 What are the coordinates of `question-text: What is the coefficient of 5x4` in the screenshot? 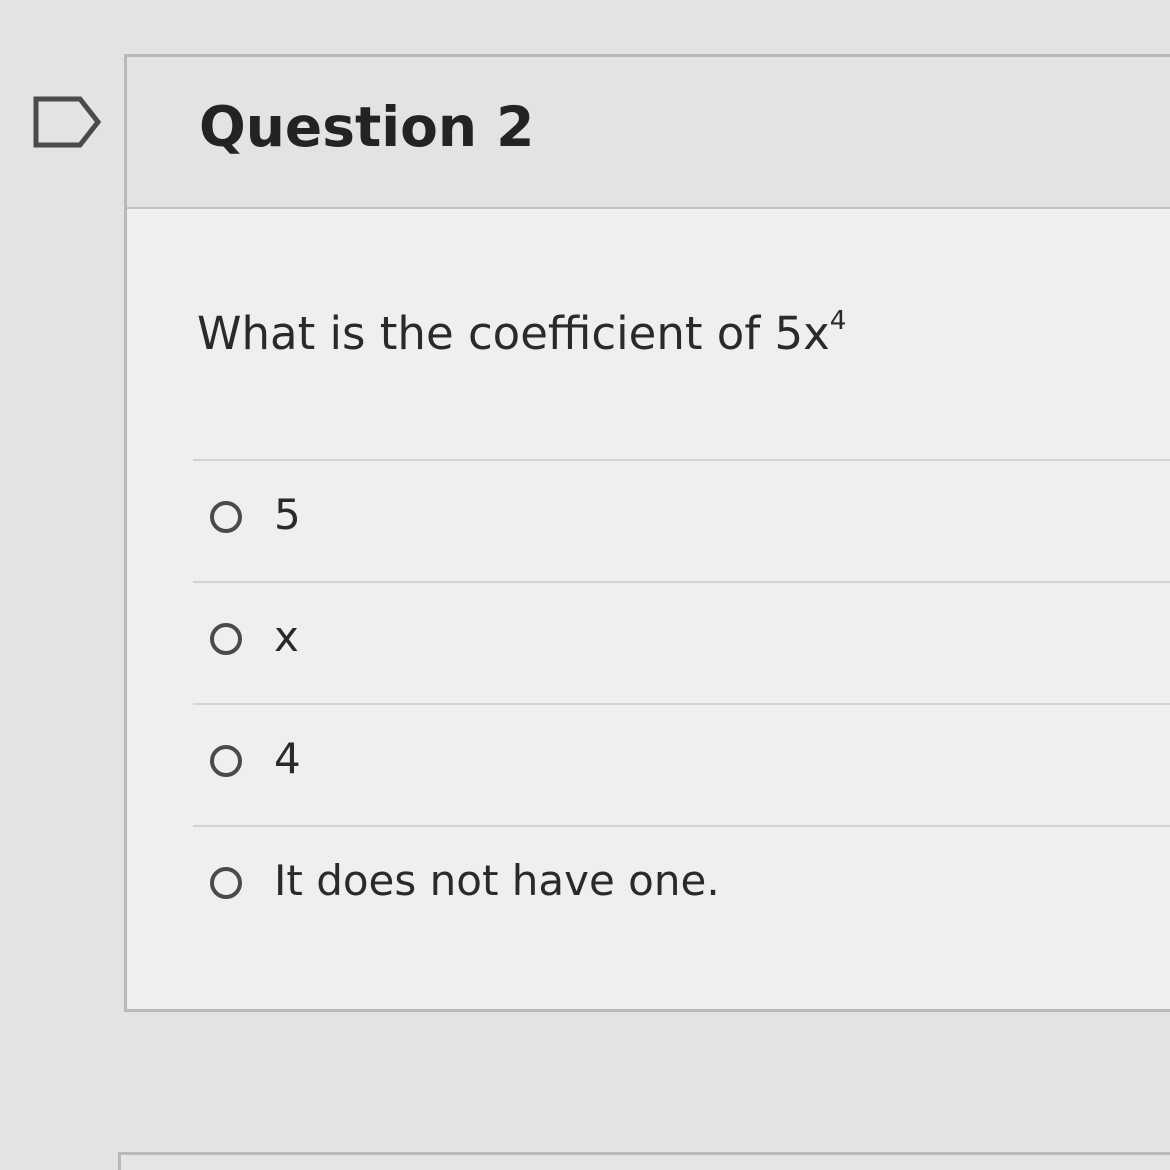 It's located at (522, 333).